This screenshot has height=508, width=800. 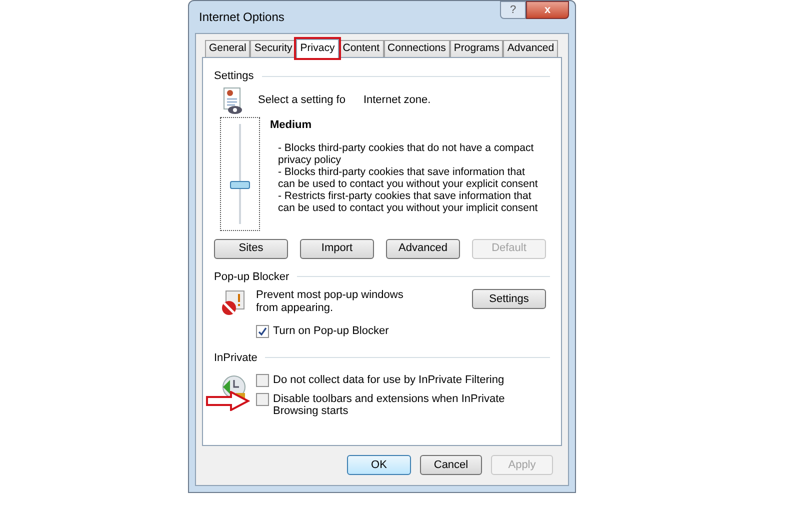 I want to click on action-button: Sites, so click(x=251, y=248).